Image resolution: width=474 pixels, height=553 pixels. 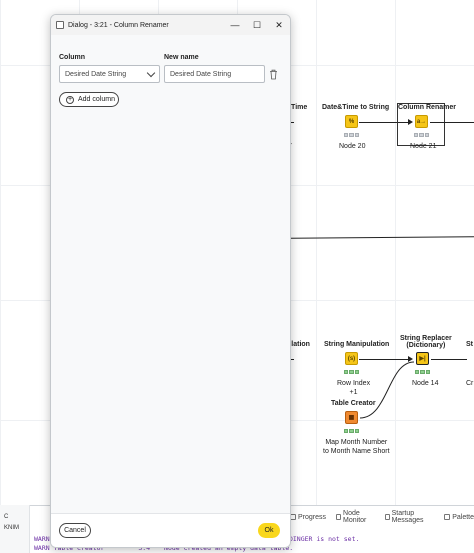 I want to click on chevron-down-icon, so click(x=151, y=73).